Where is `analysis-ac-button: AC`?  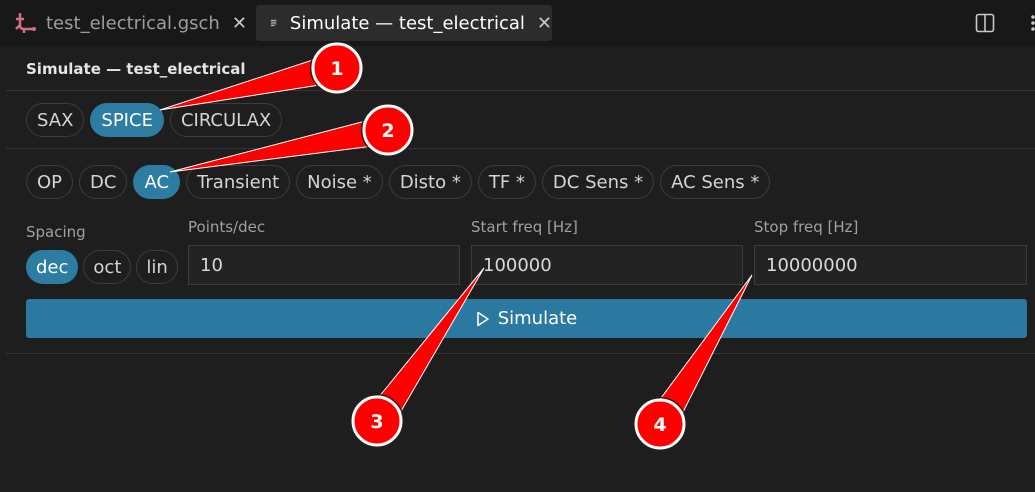 analysis-ac-button: AC is located at coordinates (157, 182).